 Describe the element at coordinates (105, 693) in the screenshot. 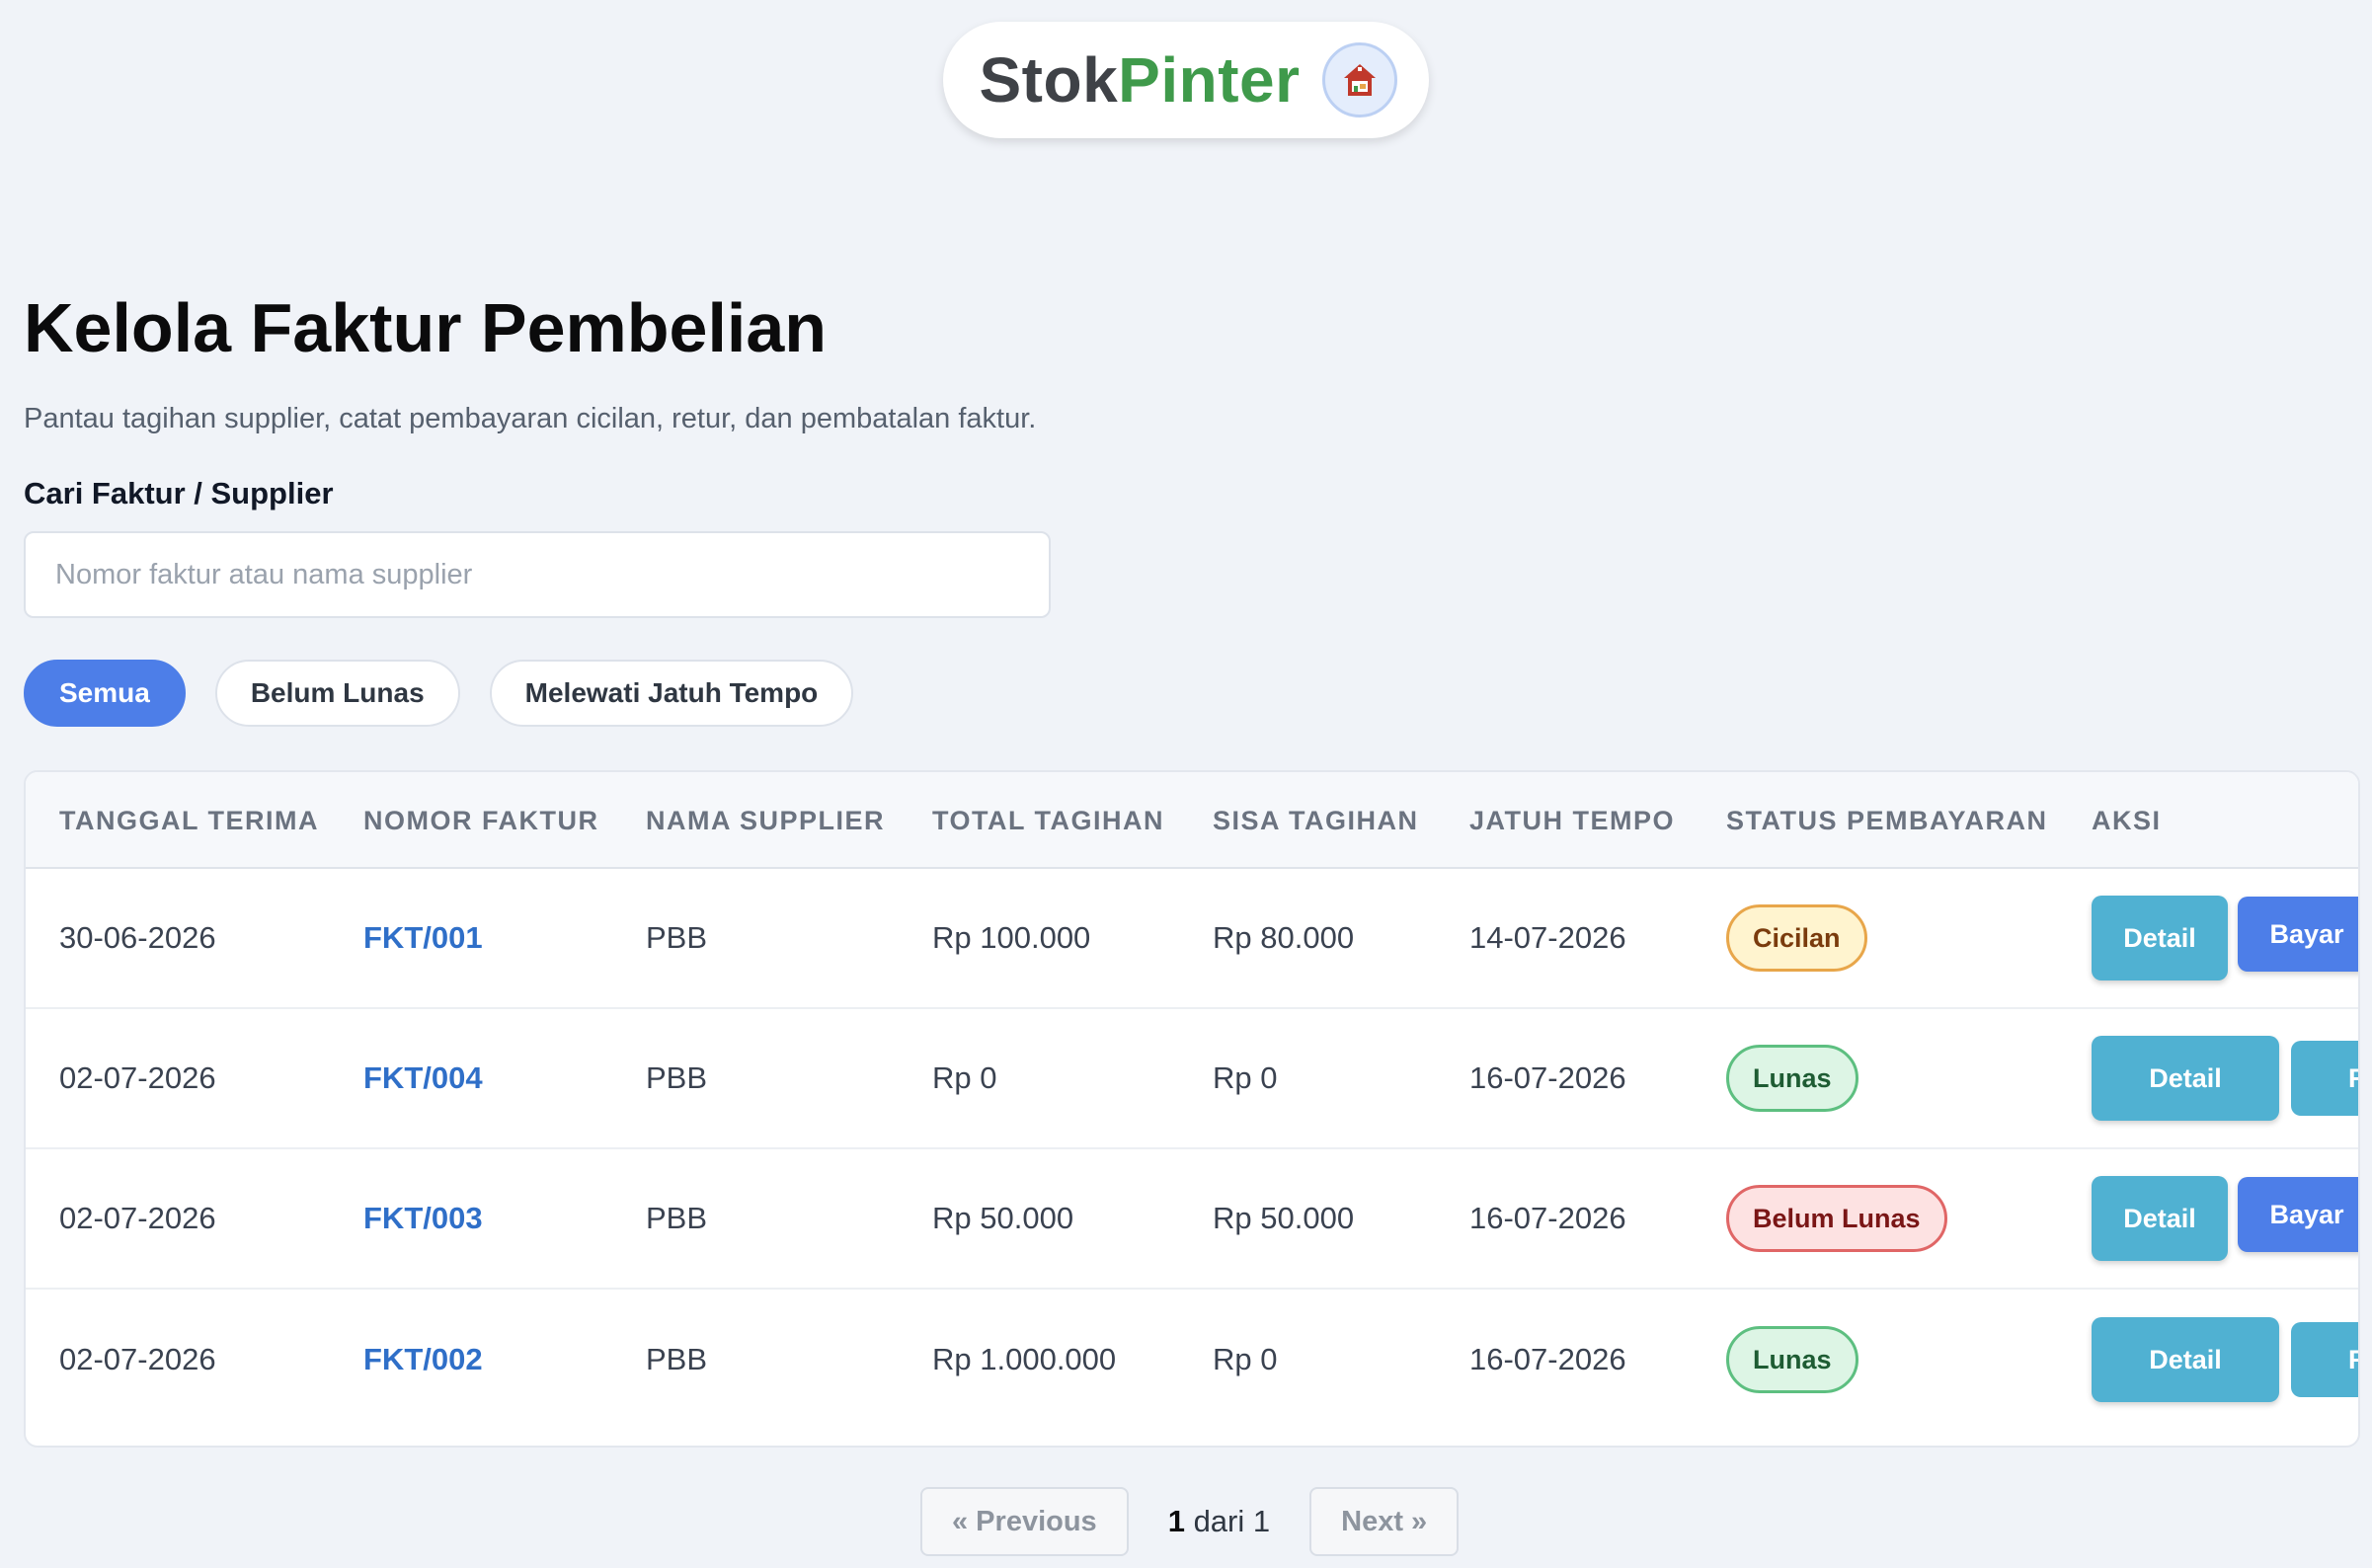

I see `filter-all-chip: Semua` at that location.